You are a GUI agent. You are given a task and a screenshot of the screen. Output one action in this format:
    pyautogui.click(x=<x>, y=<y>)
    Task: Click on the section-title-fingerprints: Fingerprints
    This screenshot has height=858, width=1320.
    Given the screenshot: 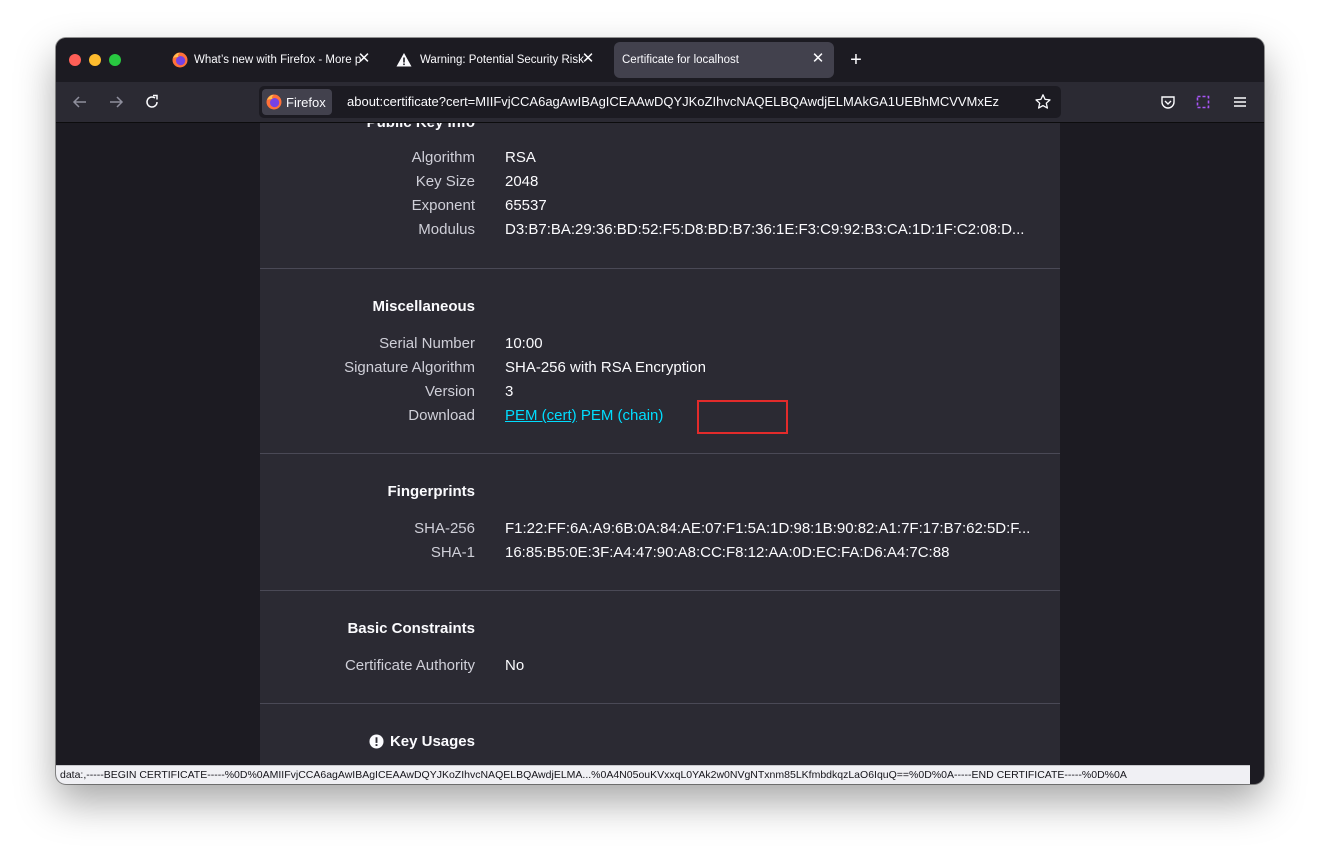 What is the action you would take?
    pyautogui.click(x=431, y=491)
    